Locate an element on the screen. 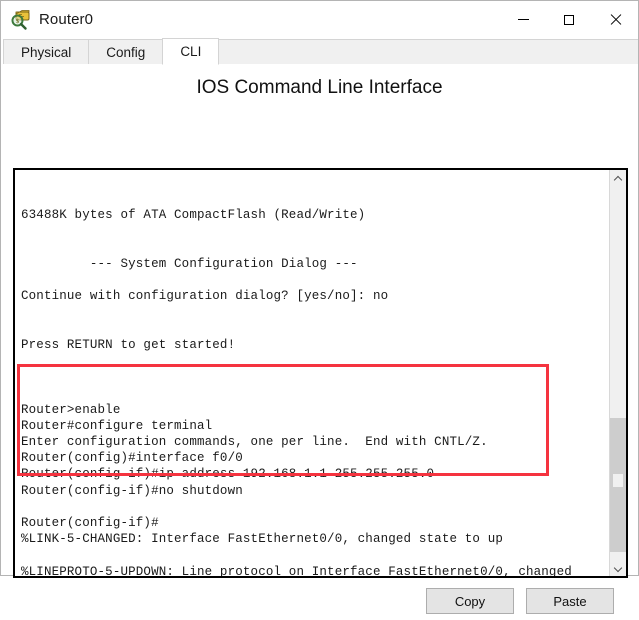 This screenshot has width=639, height=620. terminal-line: Press RETURN to get started! is located at coordinates (128, 344).